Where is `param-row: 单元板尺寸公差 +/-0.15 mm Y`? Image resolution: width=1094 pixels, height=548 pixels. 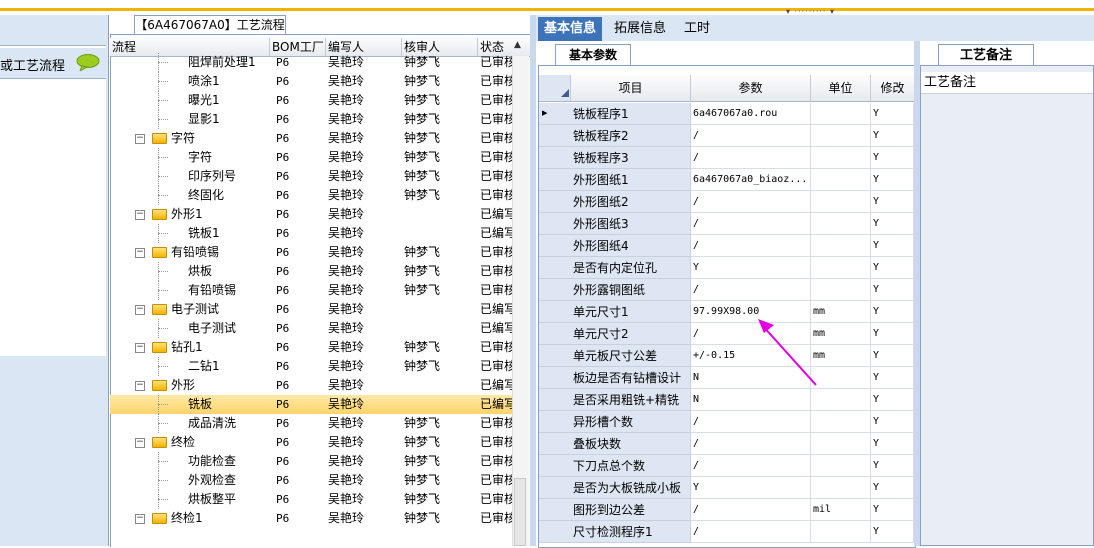 param-row: 单元板尺寸公差 +/-0.15 mm Y is located at coordinates (726, 356).